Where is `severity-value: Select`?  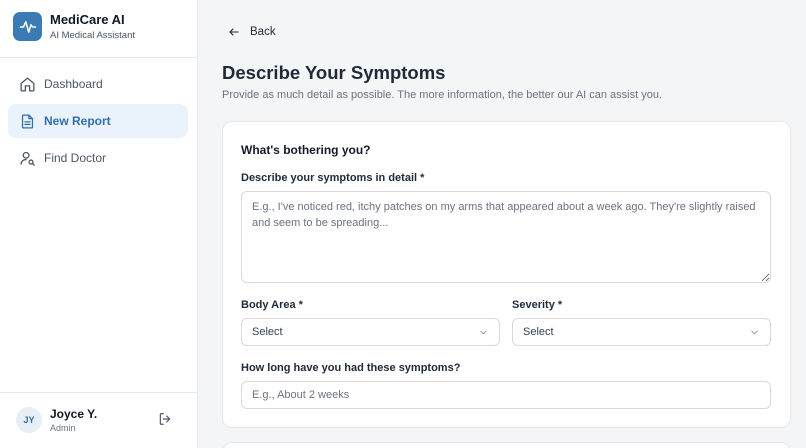 severity-value: Select is located at coordinates (538, 332).